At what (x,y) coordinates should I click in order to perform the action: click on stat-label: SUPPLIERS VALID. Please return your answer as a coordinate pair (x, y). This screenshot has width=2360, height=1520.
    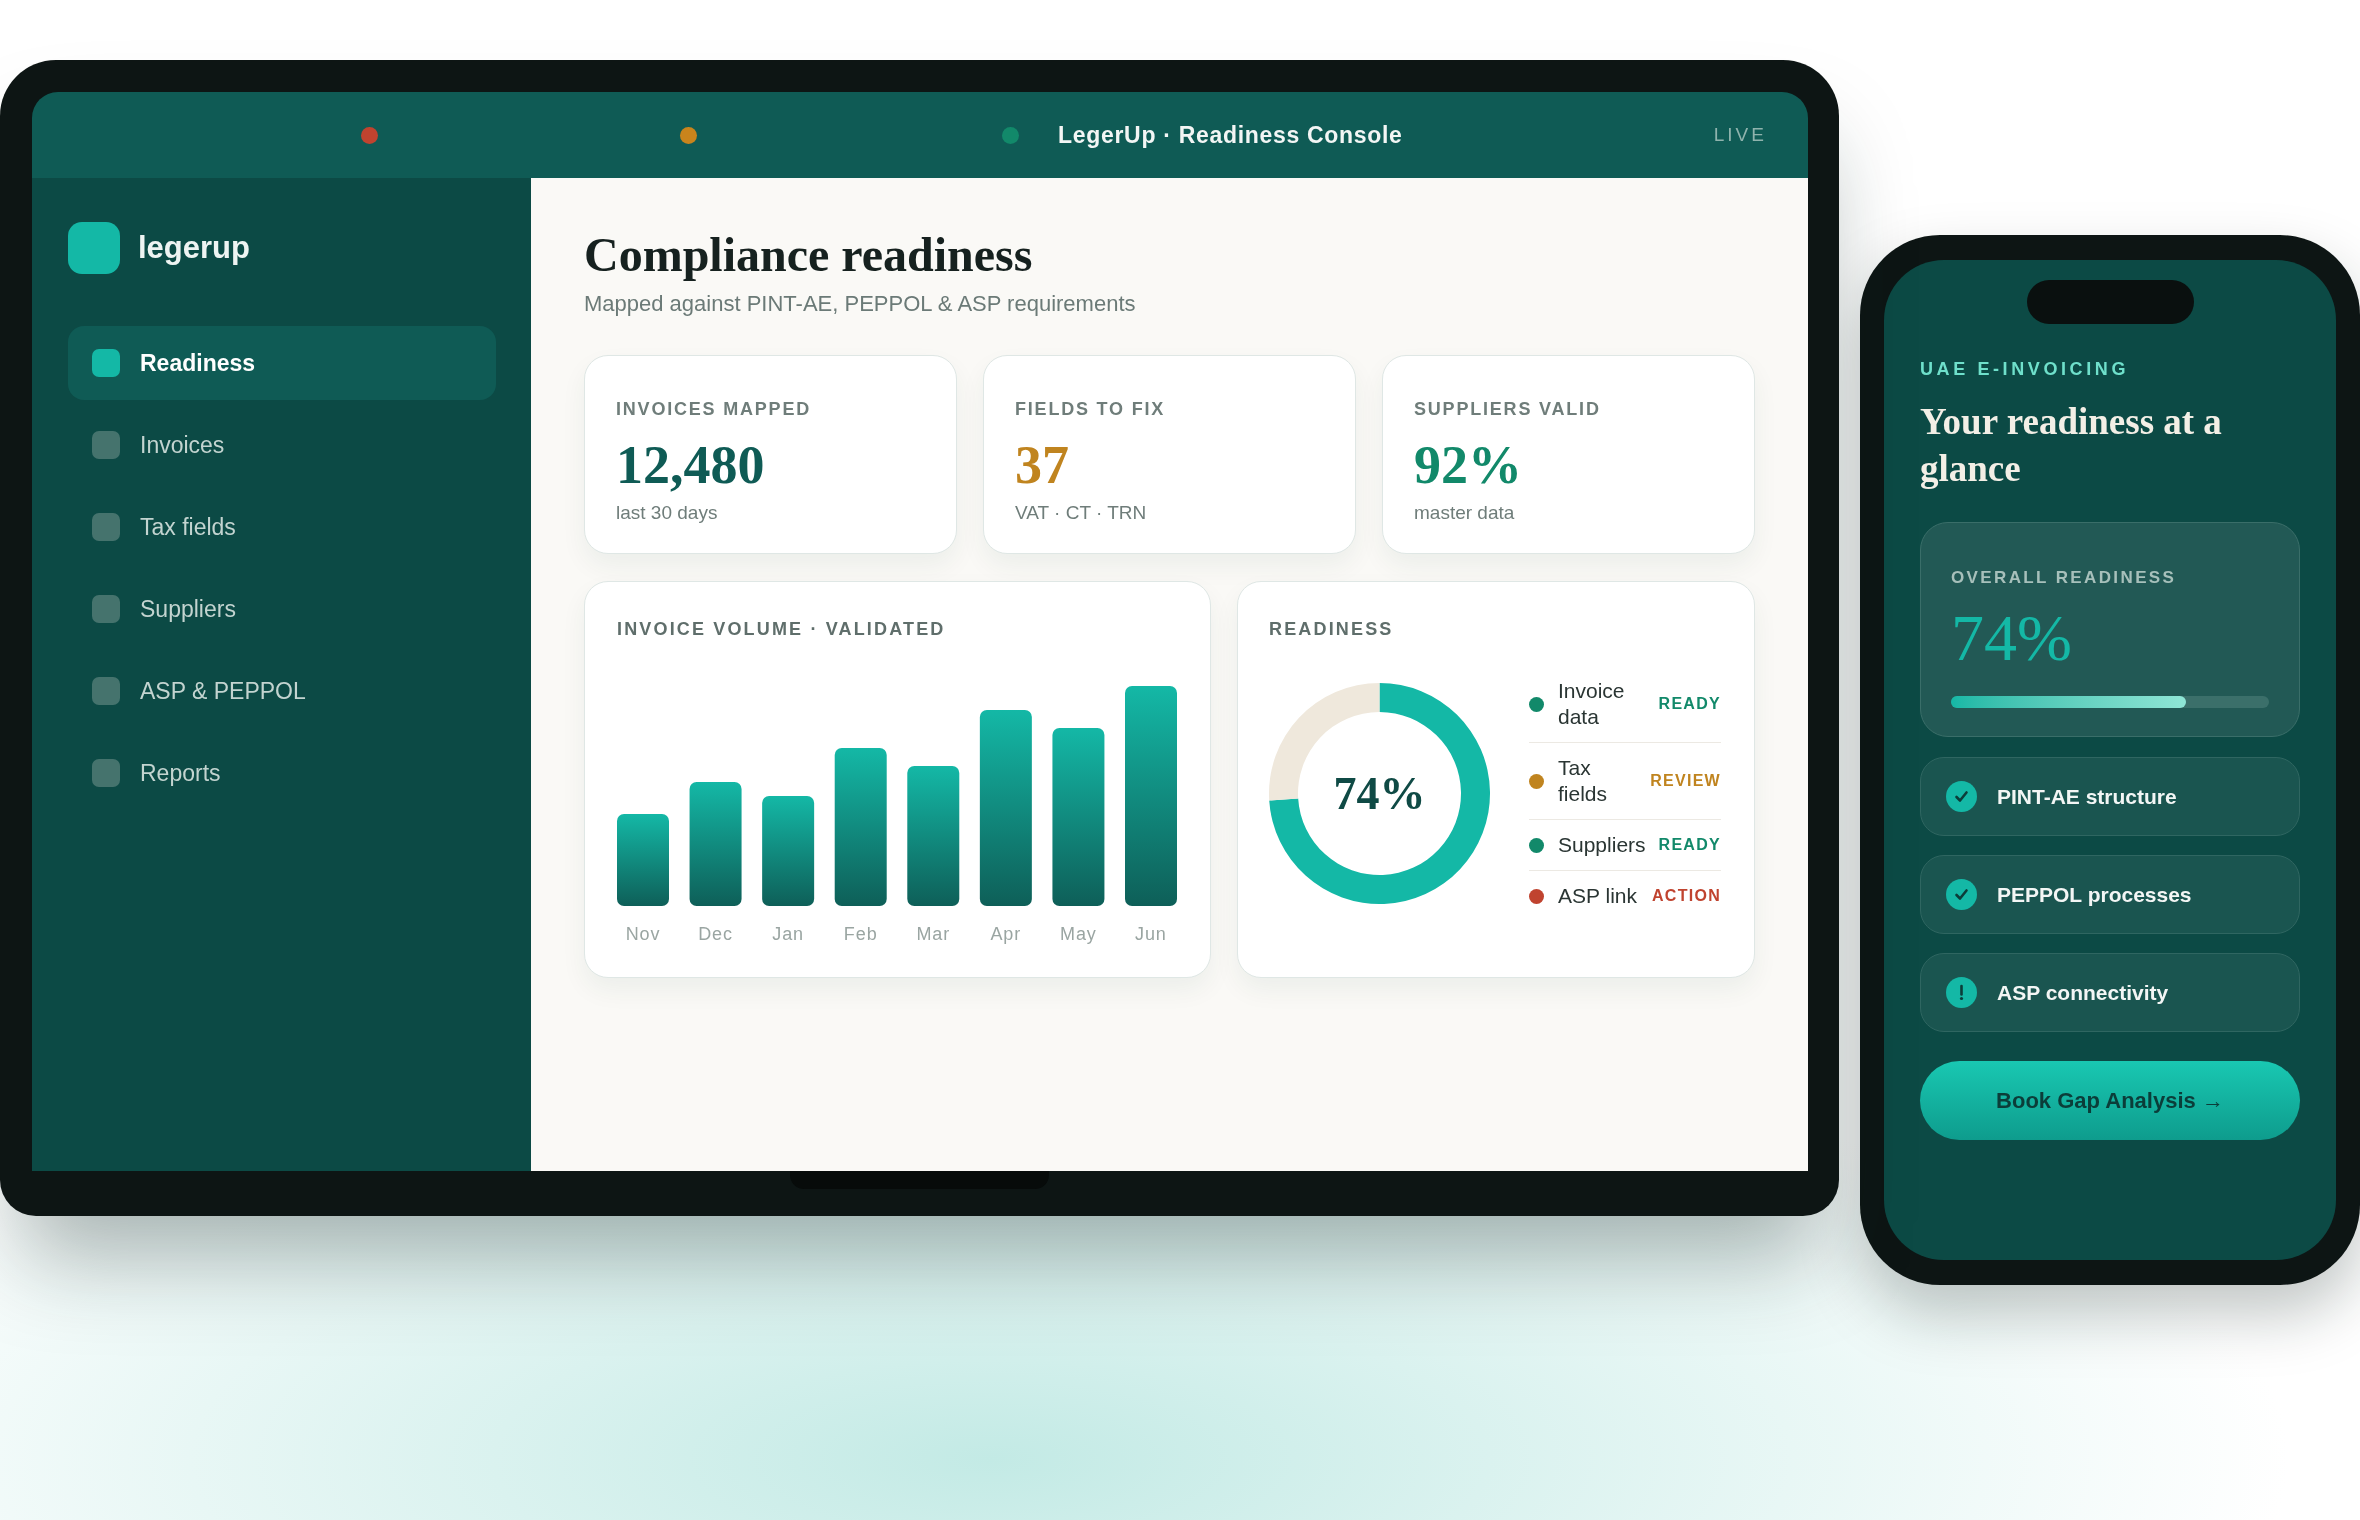
    Looking at the image, I should click on (1507, 409).